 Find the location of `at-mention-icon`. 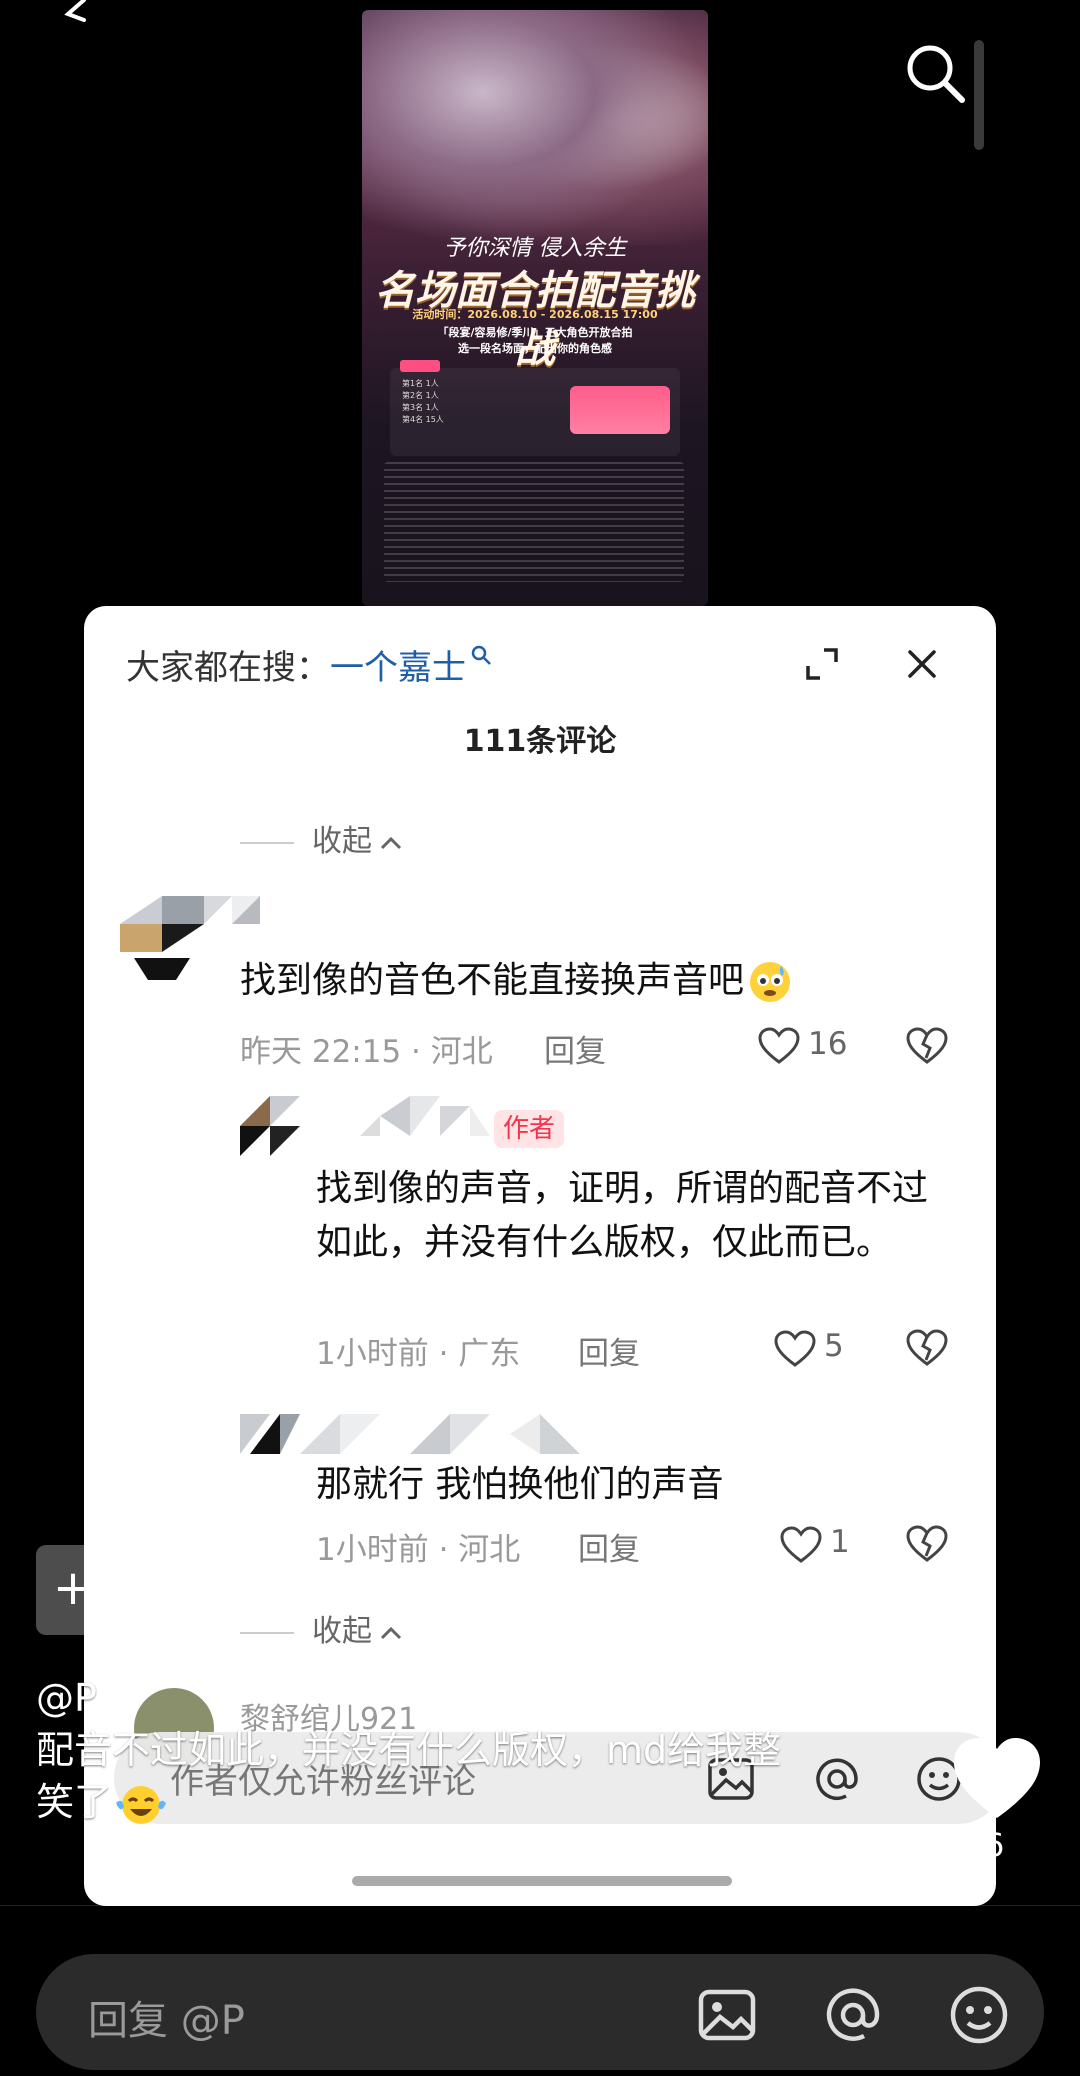

at-mention-icon is located at coordinates (853, 2015).